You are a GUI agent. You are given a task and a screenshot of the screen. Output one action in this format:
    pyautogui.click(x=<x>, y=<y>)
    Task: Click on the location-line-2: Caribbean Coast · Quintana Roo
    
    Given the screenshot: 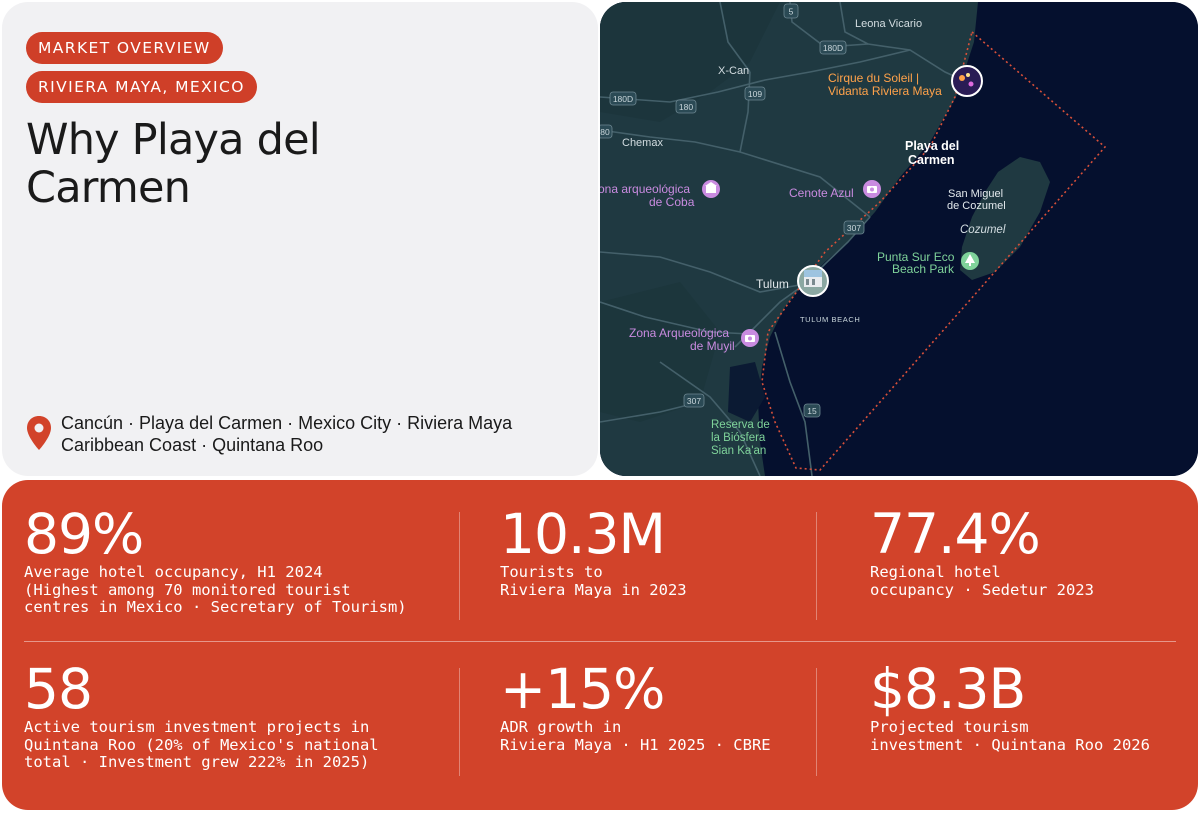 What is the action you would take?
    pyautogui.click(x=192, y=445)
    